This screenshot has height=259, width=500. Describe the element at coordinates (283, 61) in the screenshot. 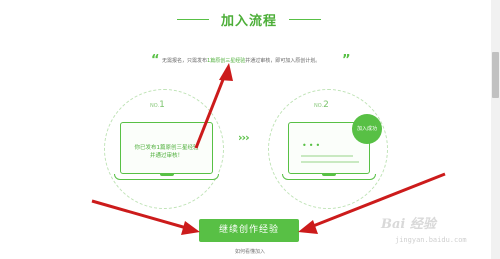

I see `intro-text-after: 并通过审核，即可加入原创计划。` at that location.